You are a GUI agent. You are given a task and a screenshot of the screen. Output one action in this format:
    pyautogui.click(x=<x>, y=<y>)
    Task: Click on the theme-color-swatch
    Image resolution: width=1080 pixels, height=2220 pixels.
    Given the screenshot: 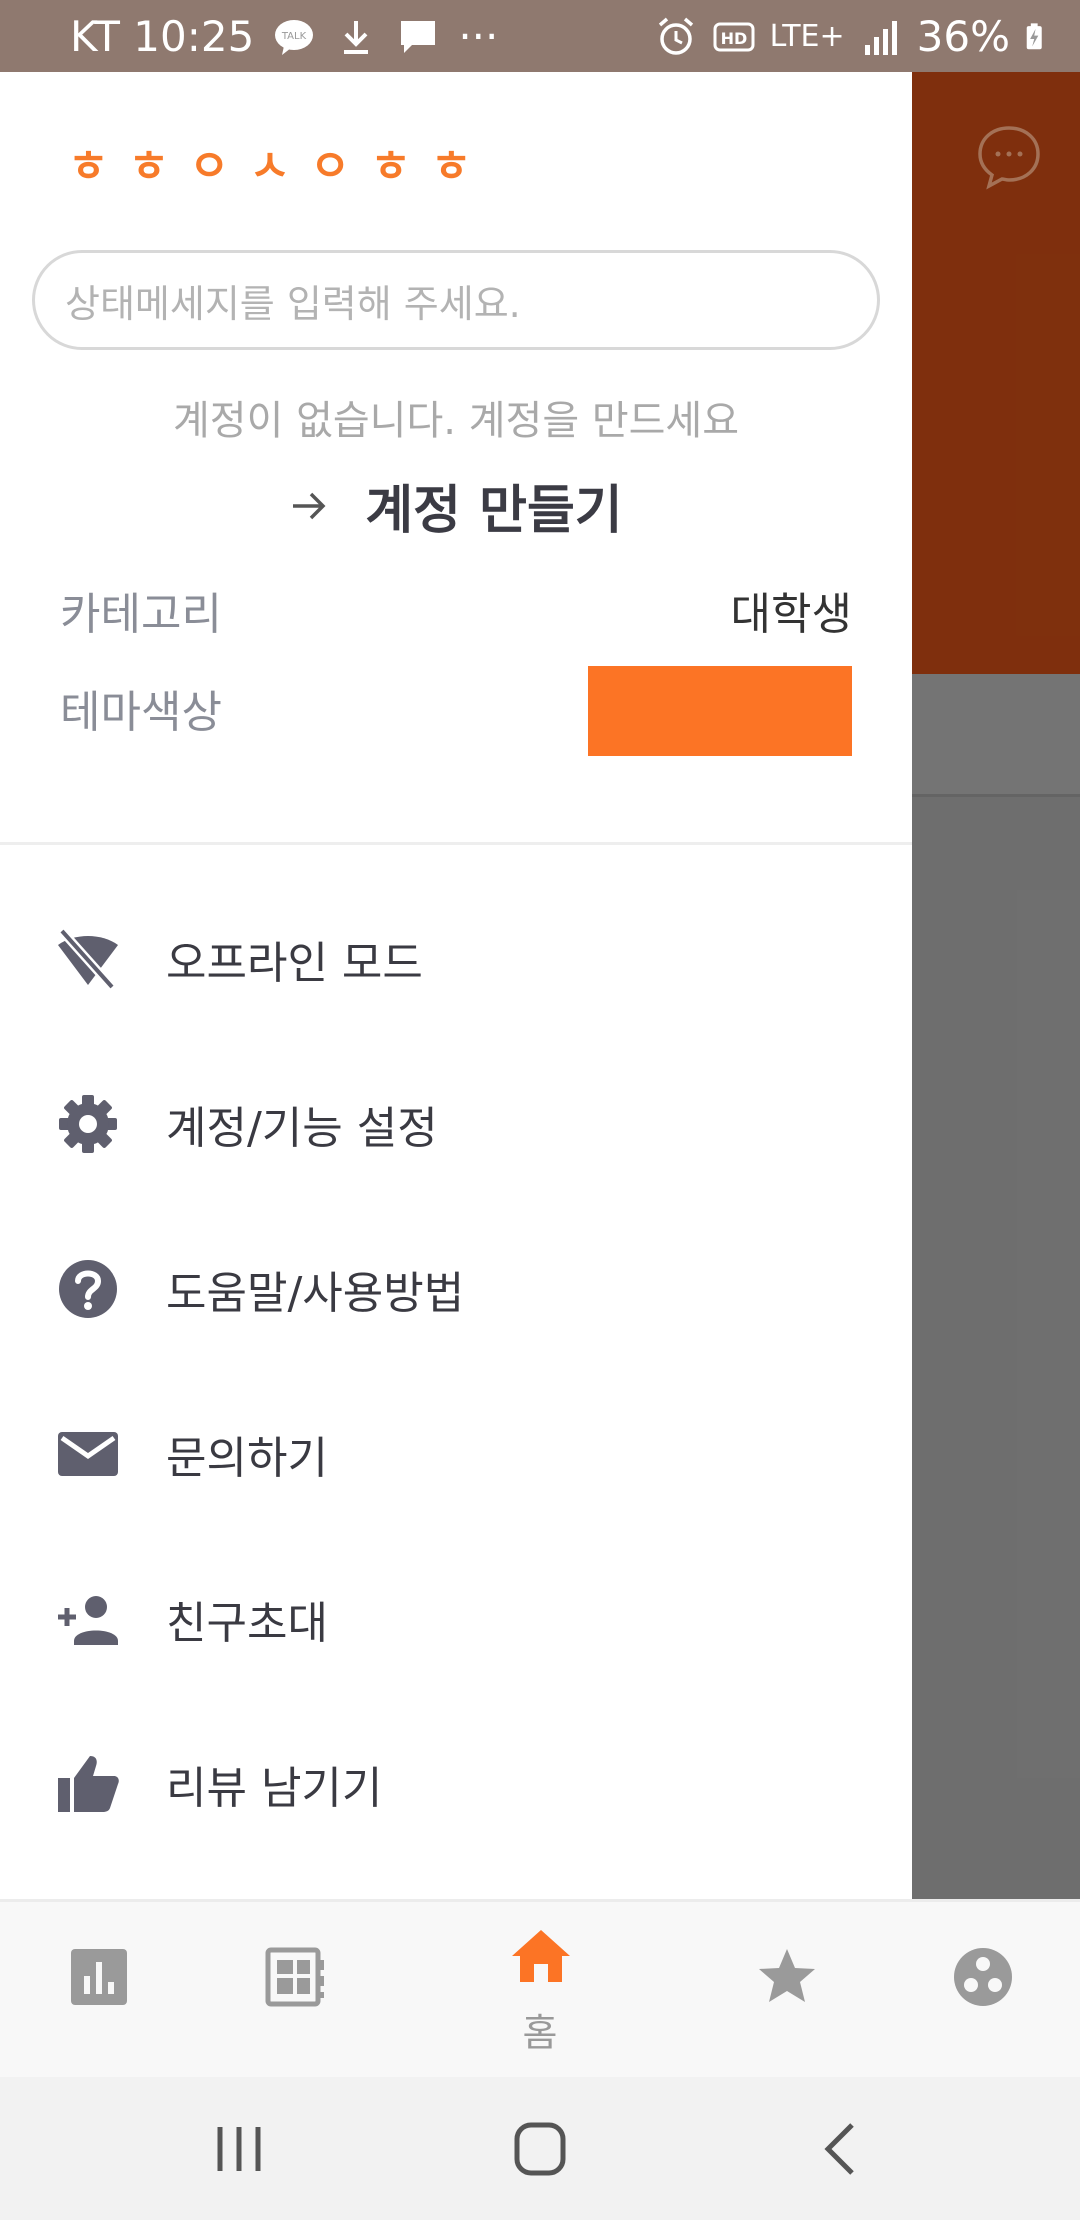 What is the action you would take?
    pyautogui.click(x=720, y=711)
    